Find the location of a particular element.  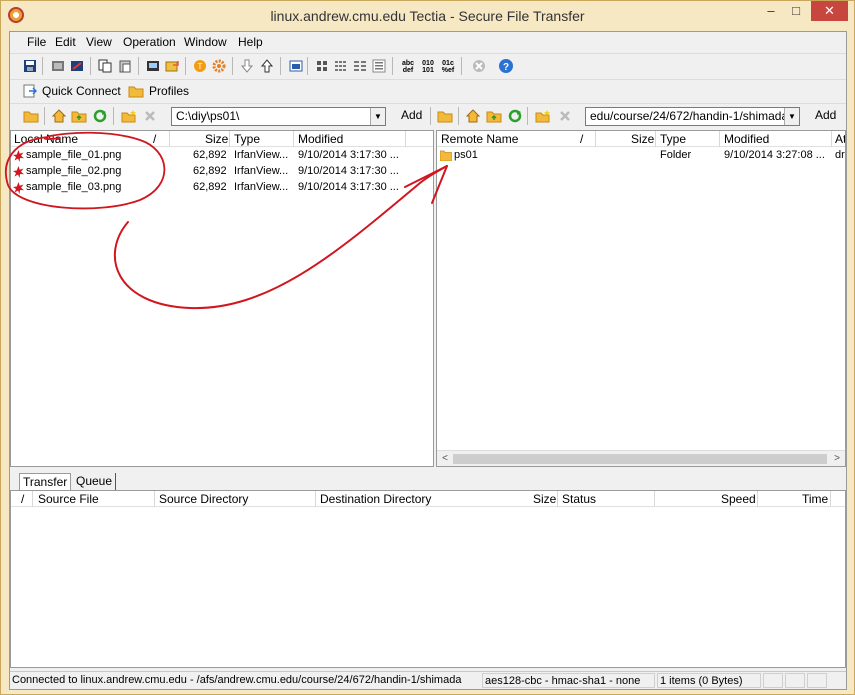

local-new-folder-icon is located at coordinates (129, 116).